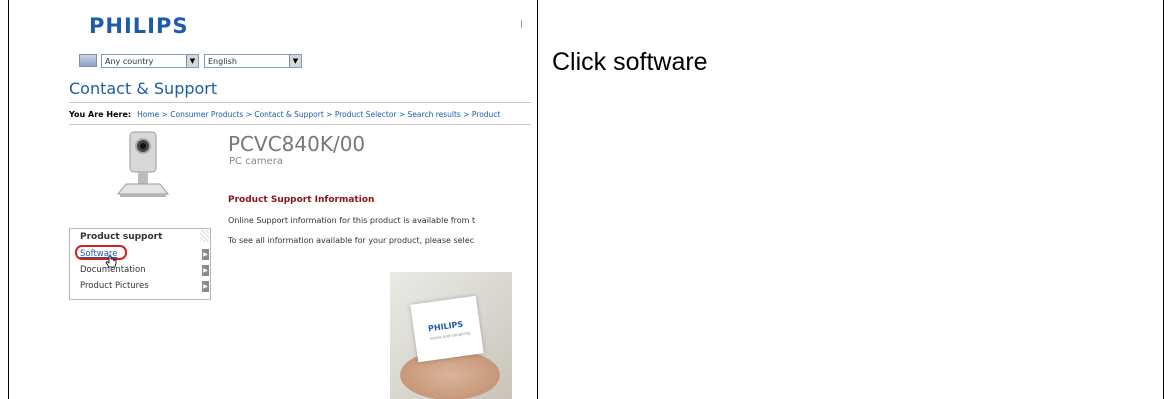  Describe the element at coordinates (114, 286) in the screenshot. I see `product-pictures-link: Product Pictures` at that location.